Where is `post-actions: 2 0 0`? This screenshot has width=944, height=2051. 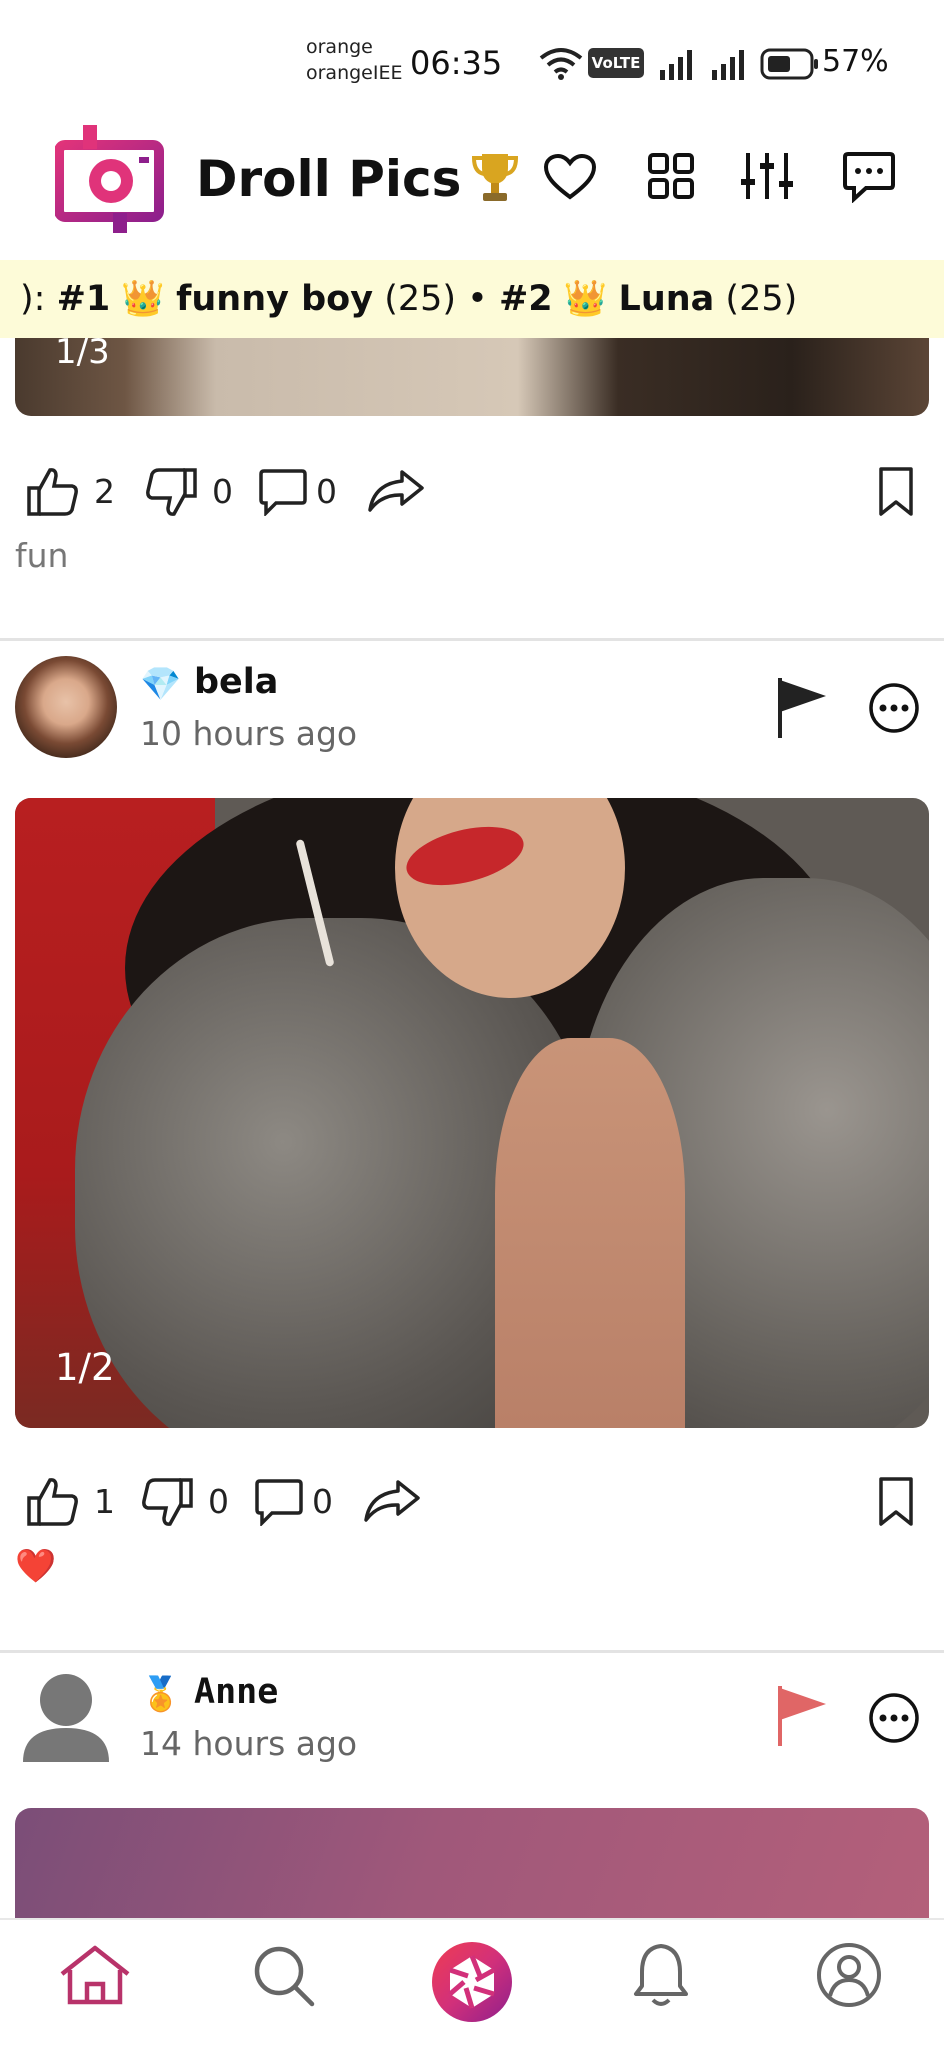
post-actions: 2 0 0 is located at coordinates (472, 492).